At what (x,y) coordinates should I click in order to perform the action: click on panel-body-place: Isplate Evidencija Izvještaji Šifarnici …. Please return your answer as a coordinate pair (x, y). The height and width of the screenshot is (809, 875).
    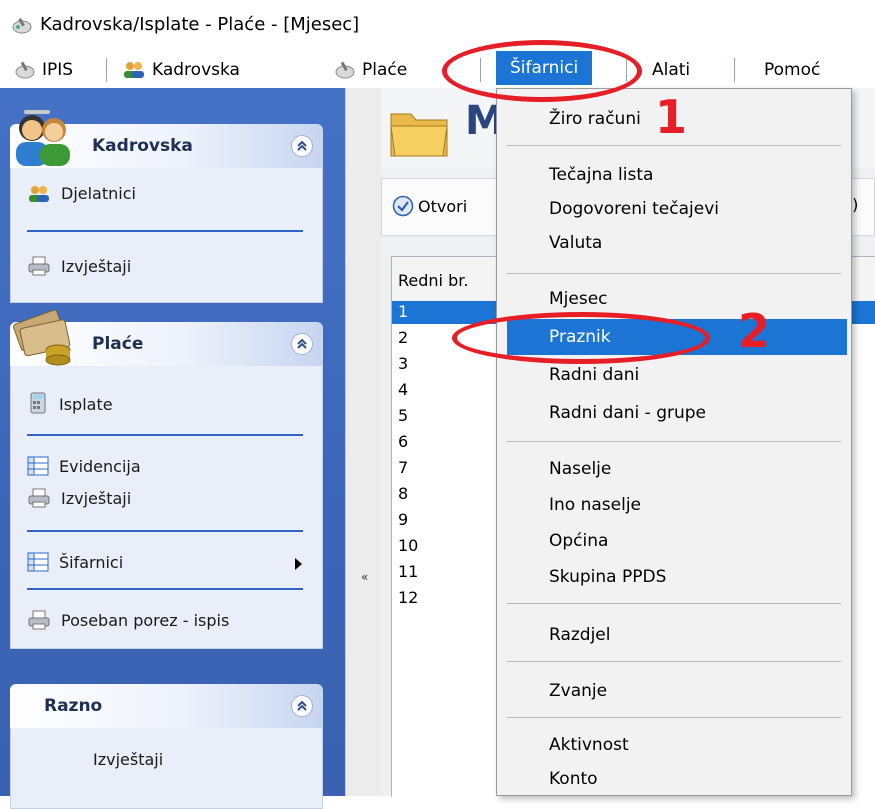
    Looking at the image, I should click on (166, 507).